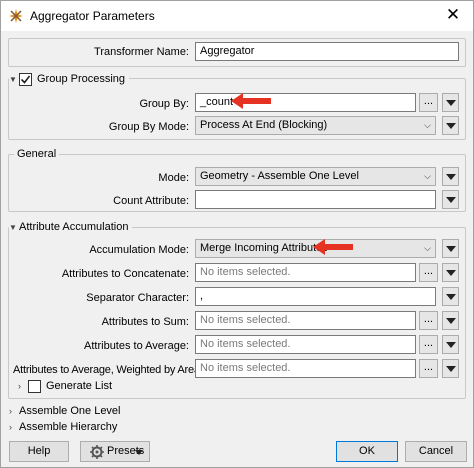 The width and height of the screenshot is (474, 468). What do you see at coordinates (145, 322) in the screenshot?
I see `sum-label: Attributes to Sum:` at bounding box center [145, 322].